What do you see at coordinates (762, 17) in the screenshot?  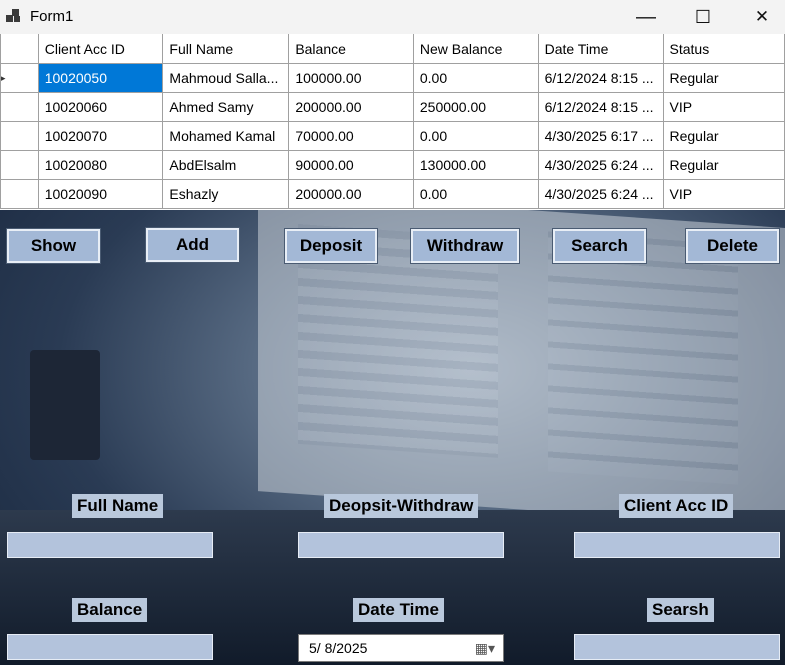 I see `close-button: ✕` at bounding box center [762, 17].